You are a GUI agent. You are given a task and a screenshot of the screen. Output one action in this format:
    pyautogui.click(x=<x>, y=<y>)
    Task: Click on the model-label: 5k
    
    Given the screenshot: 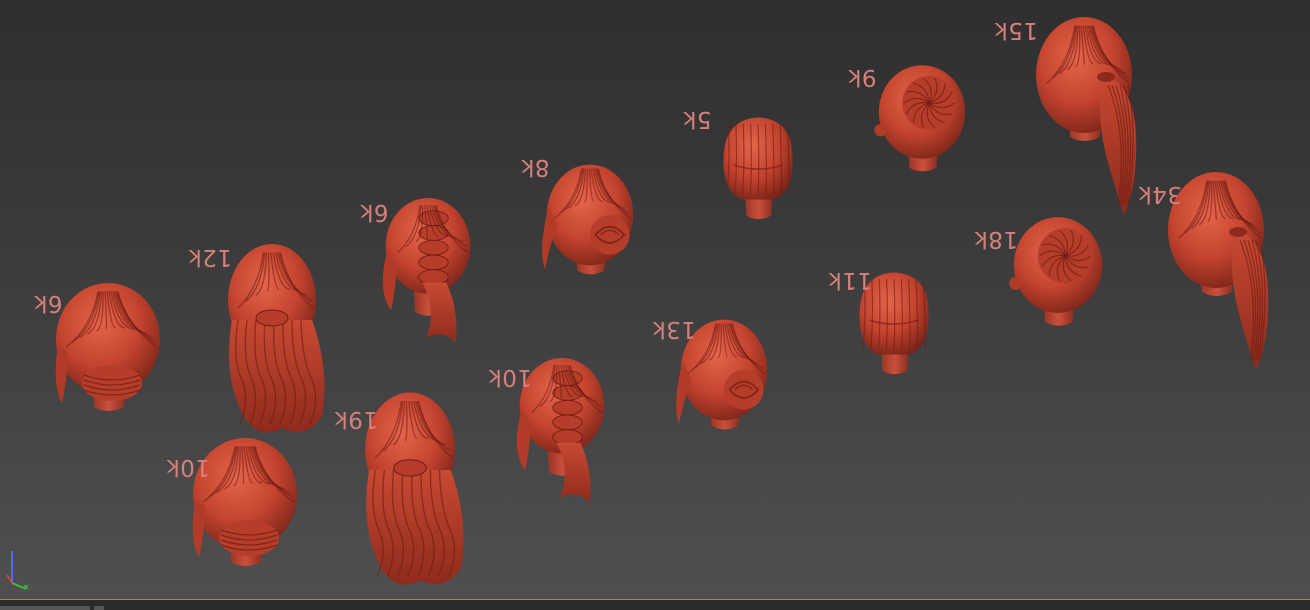 What is the action you would take?
    pyautogui.click(x=696, y=119)
    